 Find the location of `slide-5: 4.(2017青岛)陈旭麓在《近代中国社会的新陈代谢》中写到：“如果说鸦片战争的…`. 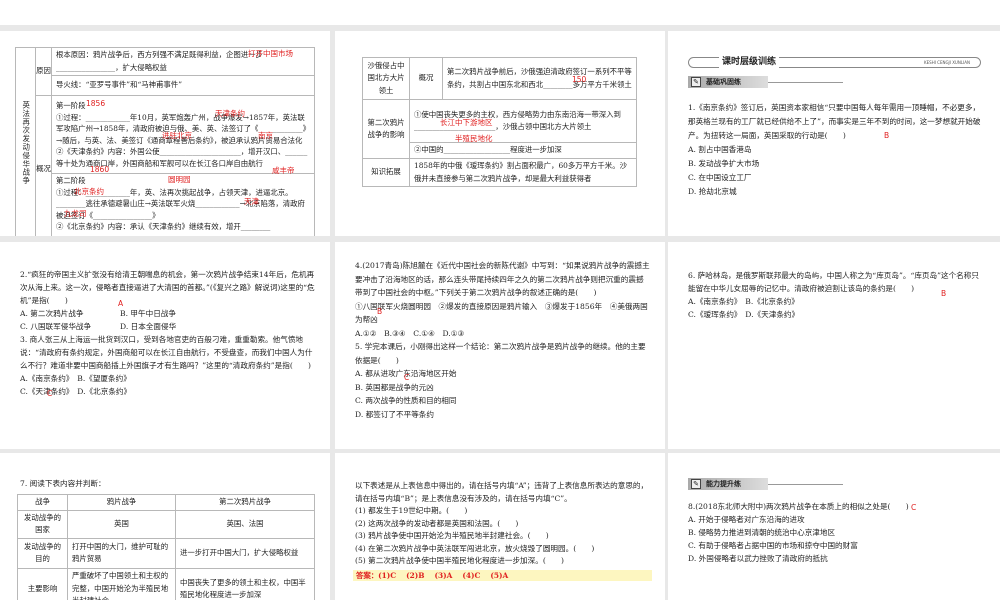

slide-5: 4.(2017青岛)陈旭麓在《近代中国社会的新陈代谢》中写到：“如果说鸦片战争的… is located at coordinates (500, 345).